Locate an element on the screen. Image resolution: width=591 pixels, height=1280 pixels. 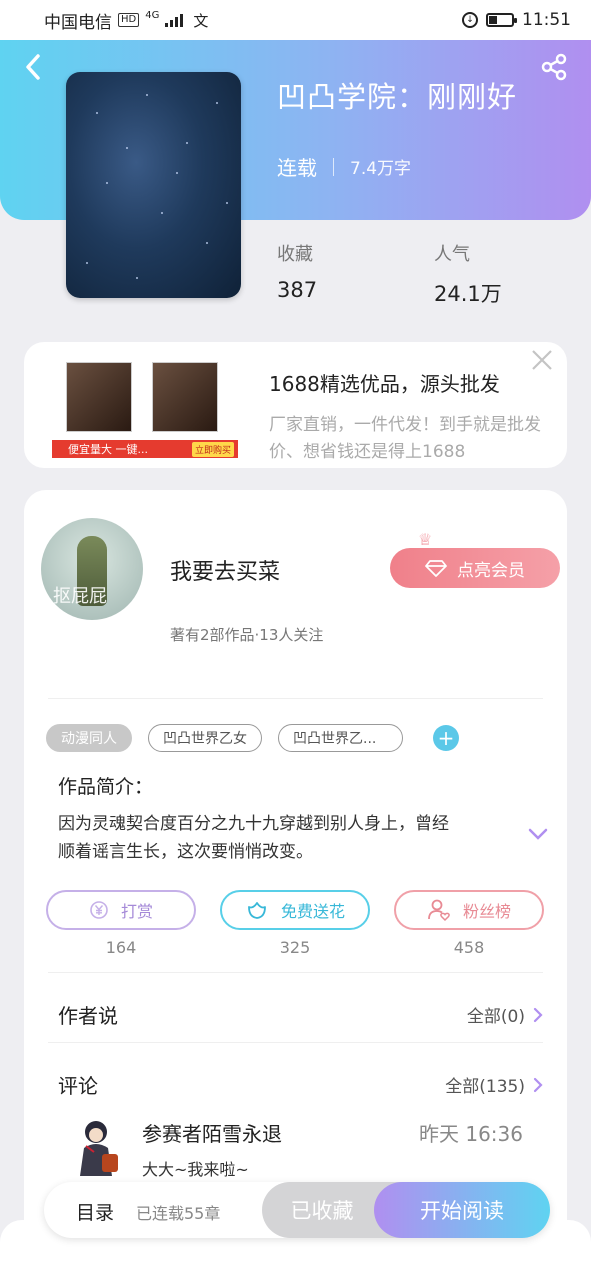
expand-intro-button is located at coordinates (538, 833).